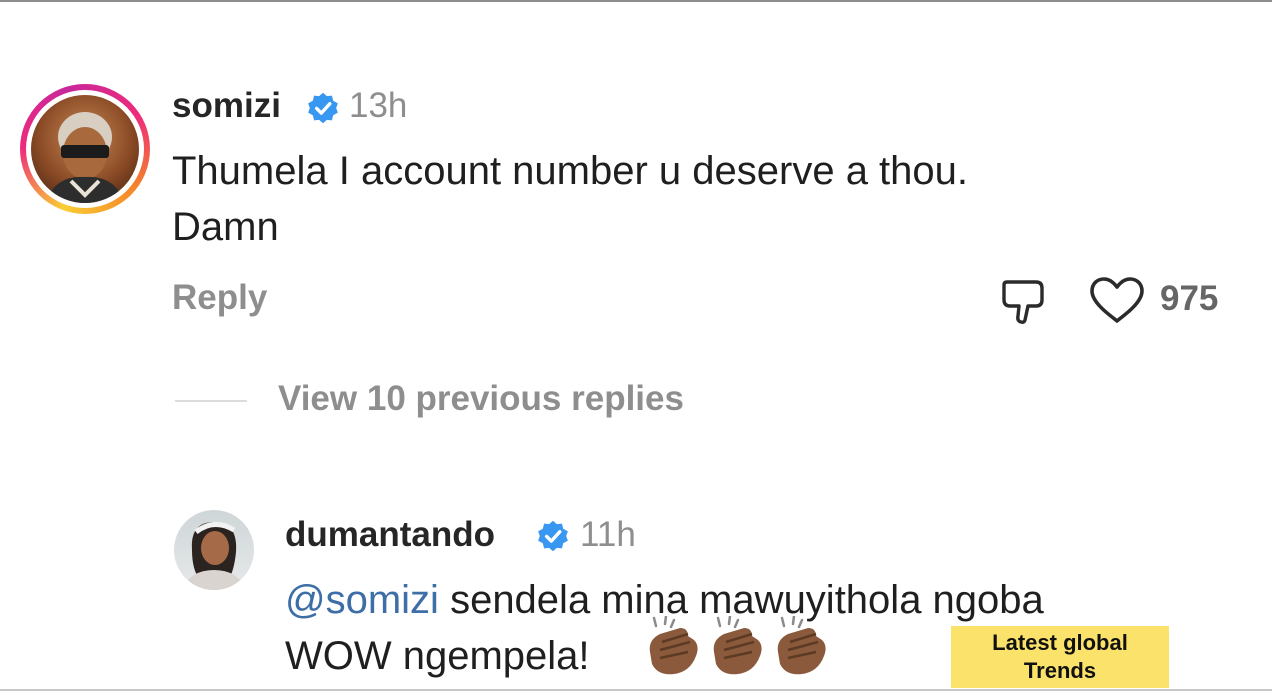 Image resolution: width=1272 pixels, height=691 pixels. Describe the element at coordinates (378, 105) in the screenshot. I see `comment-timestamp: 13h` at that location.